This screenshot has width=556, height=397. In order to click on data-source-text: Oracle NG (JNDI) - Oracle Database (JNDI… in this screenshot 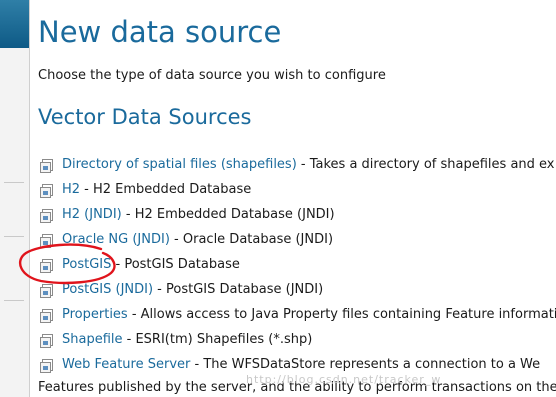, I will do `click(197, 240)`.